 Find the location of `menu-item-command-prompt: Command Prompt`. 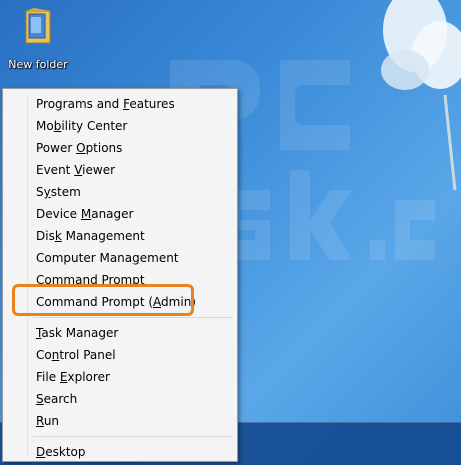

menu-item-command-prompt: Command Prompt is located at coordinates (120, 280).